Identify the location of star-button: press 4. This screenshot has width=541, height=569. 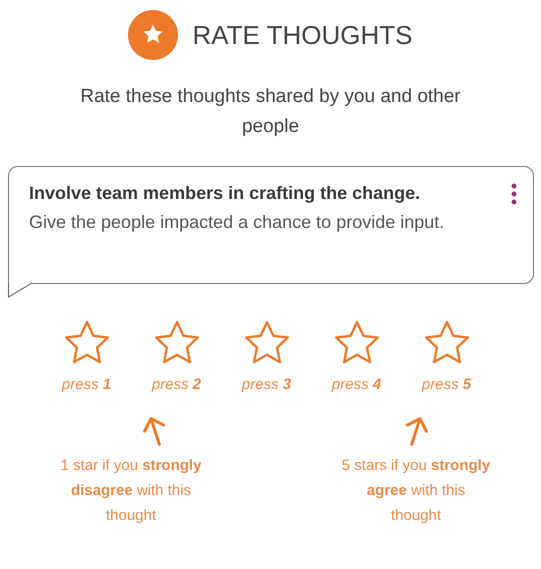
(356, 356).